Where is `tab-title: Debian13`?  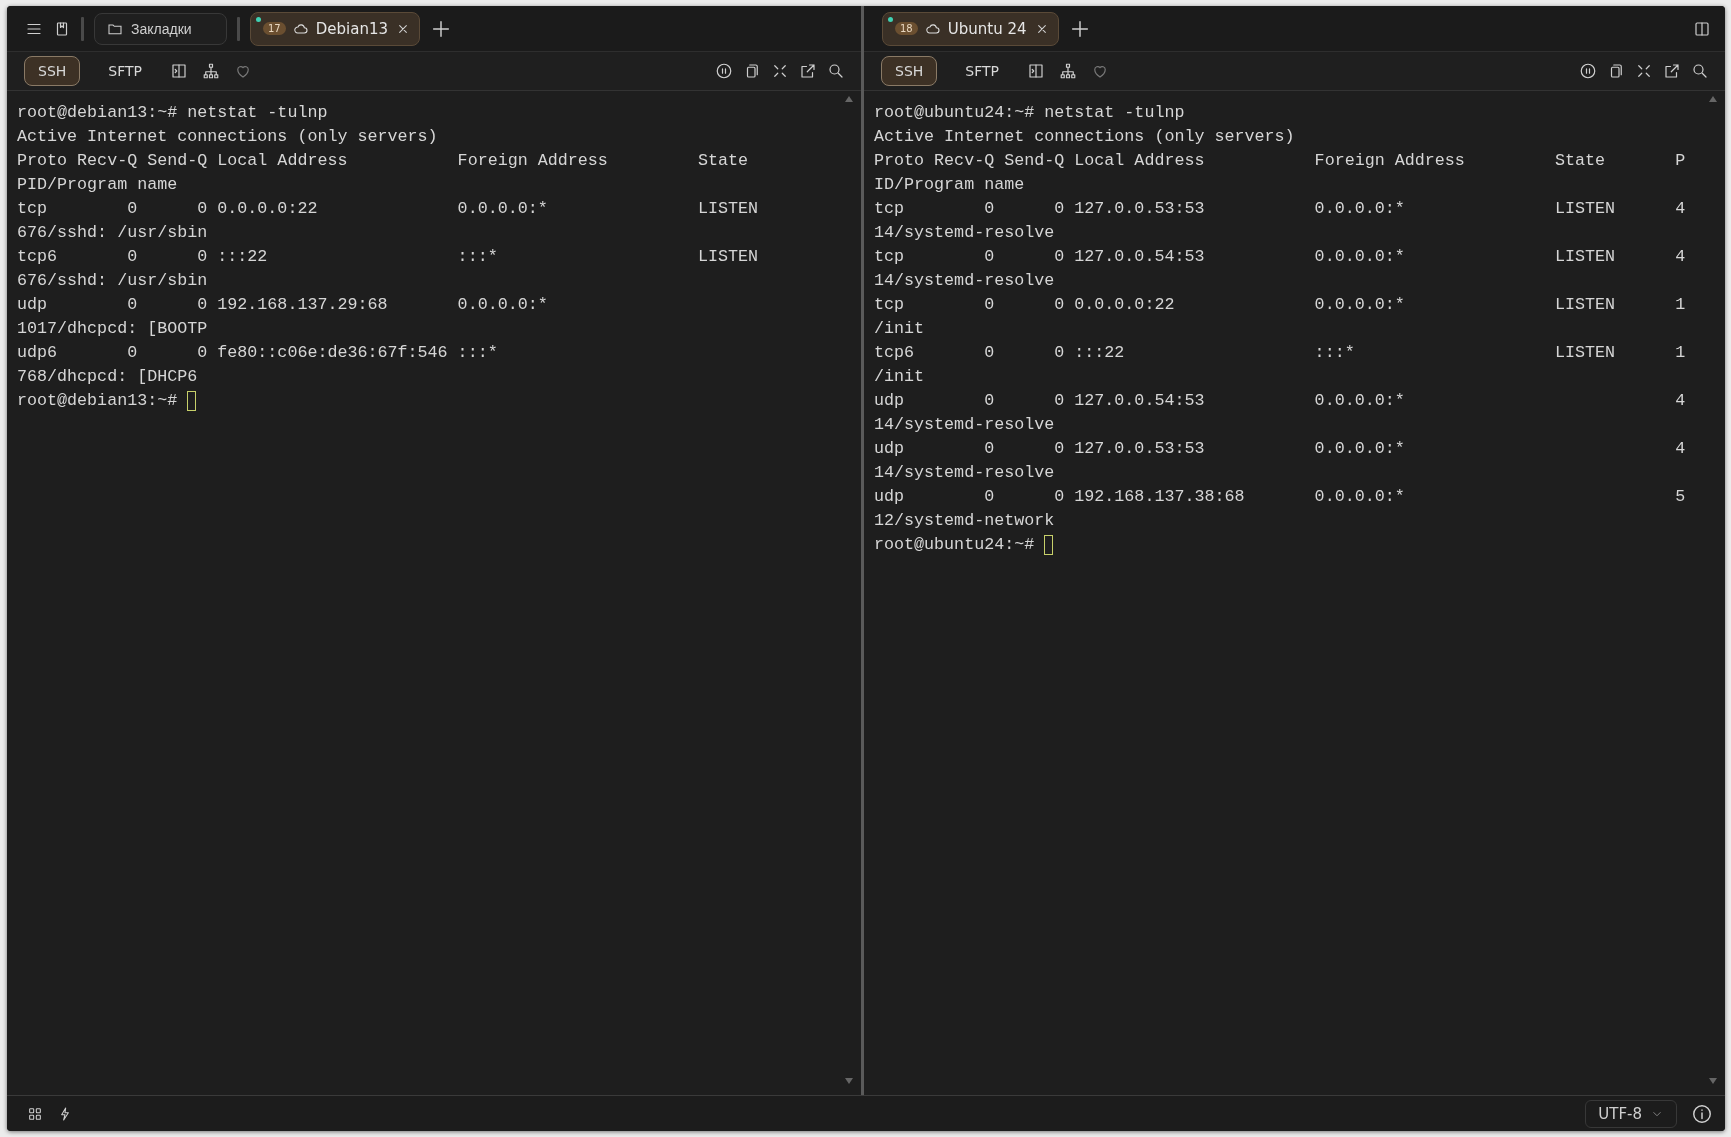 tab-title: Debian13 is located at coordinates (351, 28).